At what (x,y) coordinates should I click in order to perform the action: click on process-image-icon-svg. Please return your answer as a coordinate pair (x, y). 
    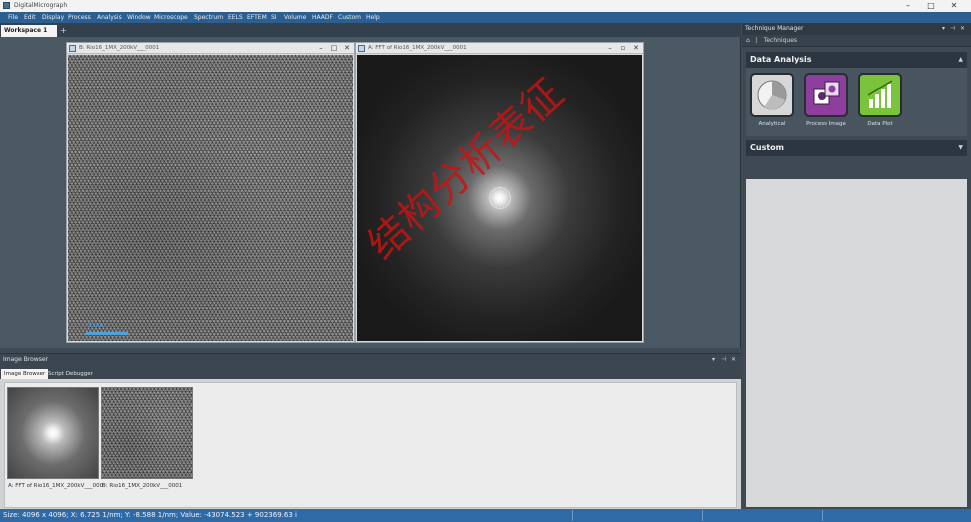
    Looking at the image, I should click on (826, 93).